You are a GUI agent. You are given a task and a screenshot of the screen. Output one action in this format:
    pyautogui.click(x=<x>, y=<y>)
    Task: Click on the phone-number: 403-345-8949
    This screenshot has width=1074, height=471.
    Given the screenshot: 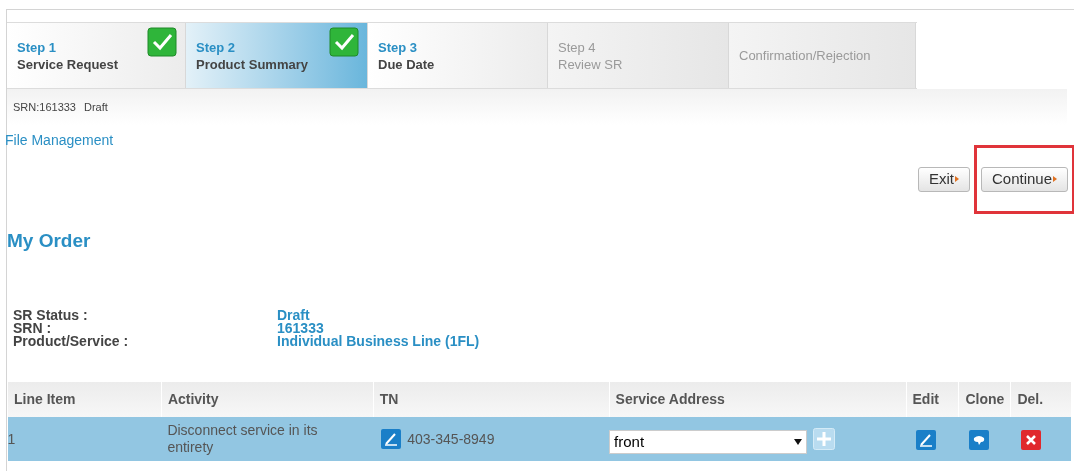 What is the action you would take?
    pyautogui.click(x=451, y=439)
    